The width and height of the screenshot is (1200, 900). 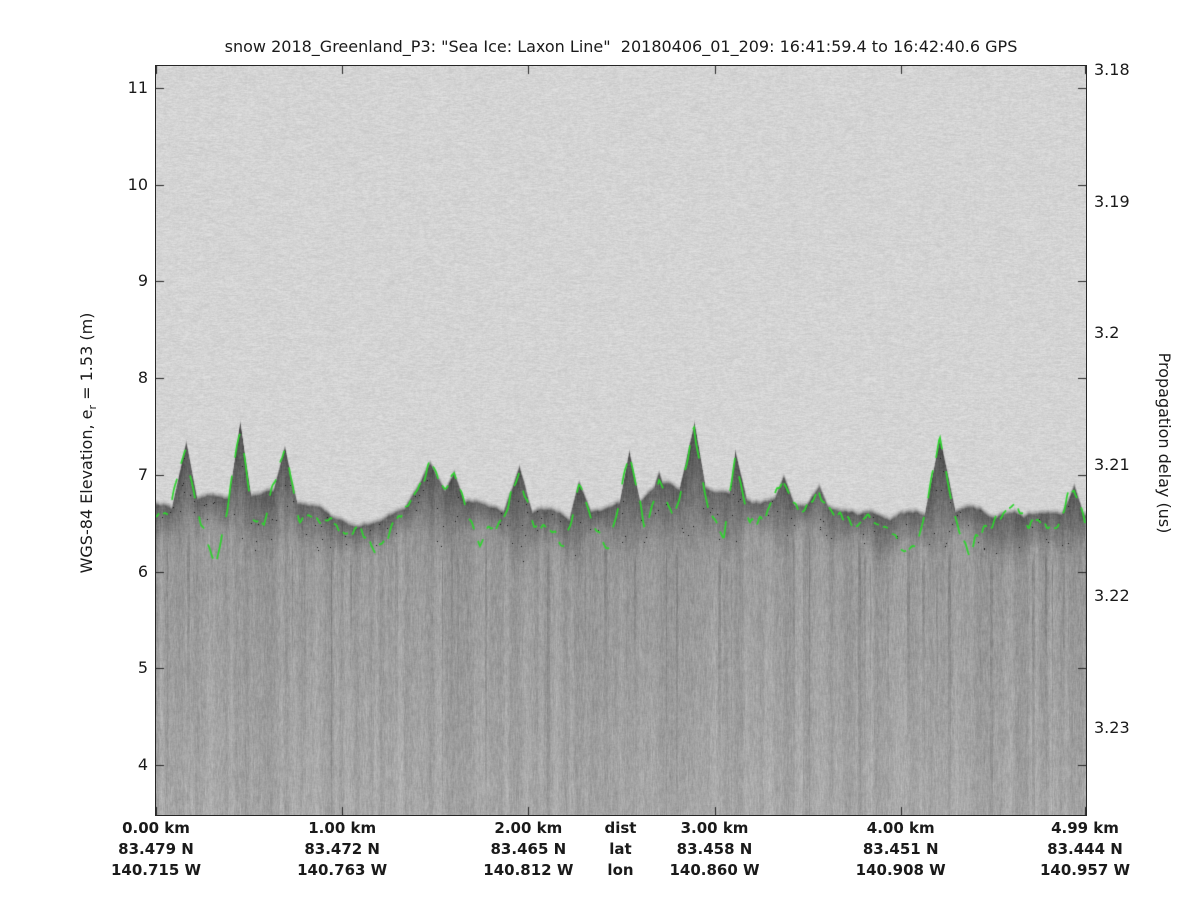 I want to click on latitude-label: 83.479 N, so click(x=156, y=849).